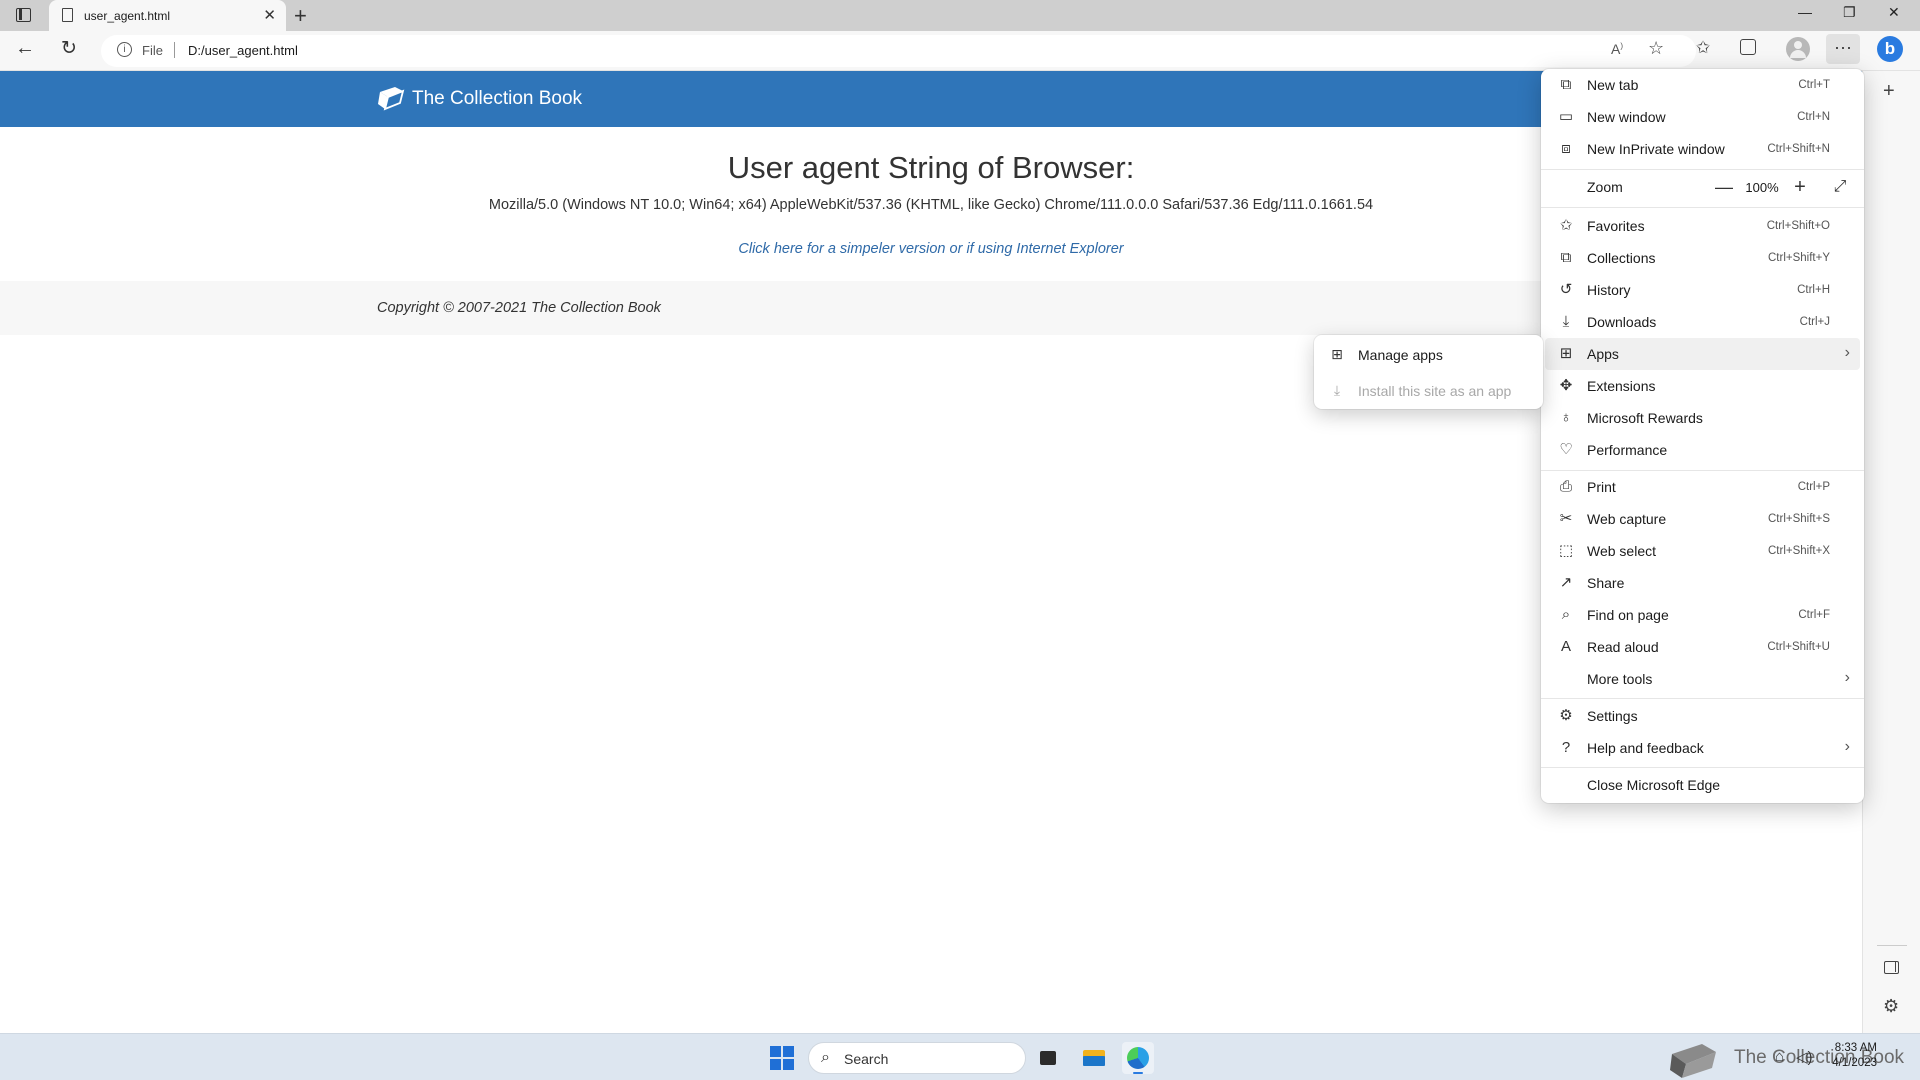  What do you see at coordinates (898, 51) in the screenshot?
I see `address-bar` at bounding box center [898, 51].